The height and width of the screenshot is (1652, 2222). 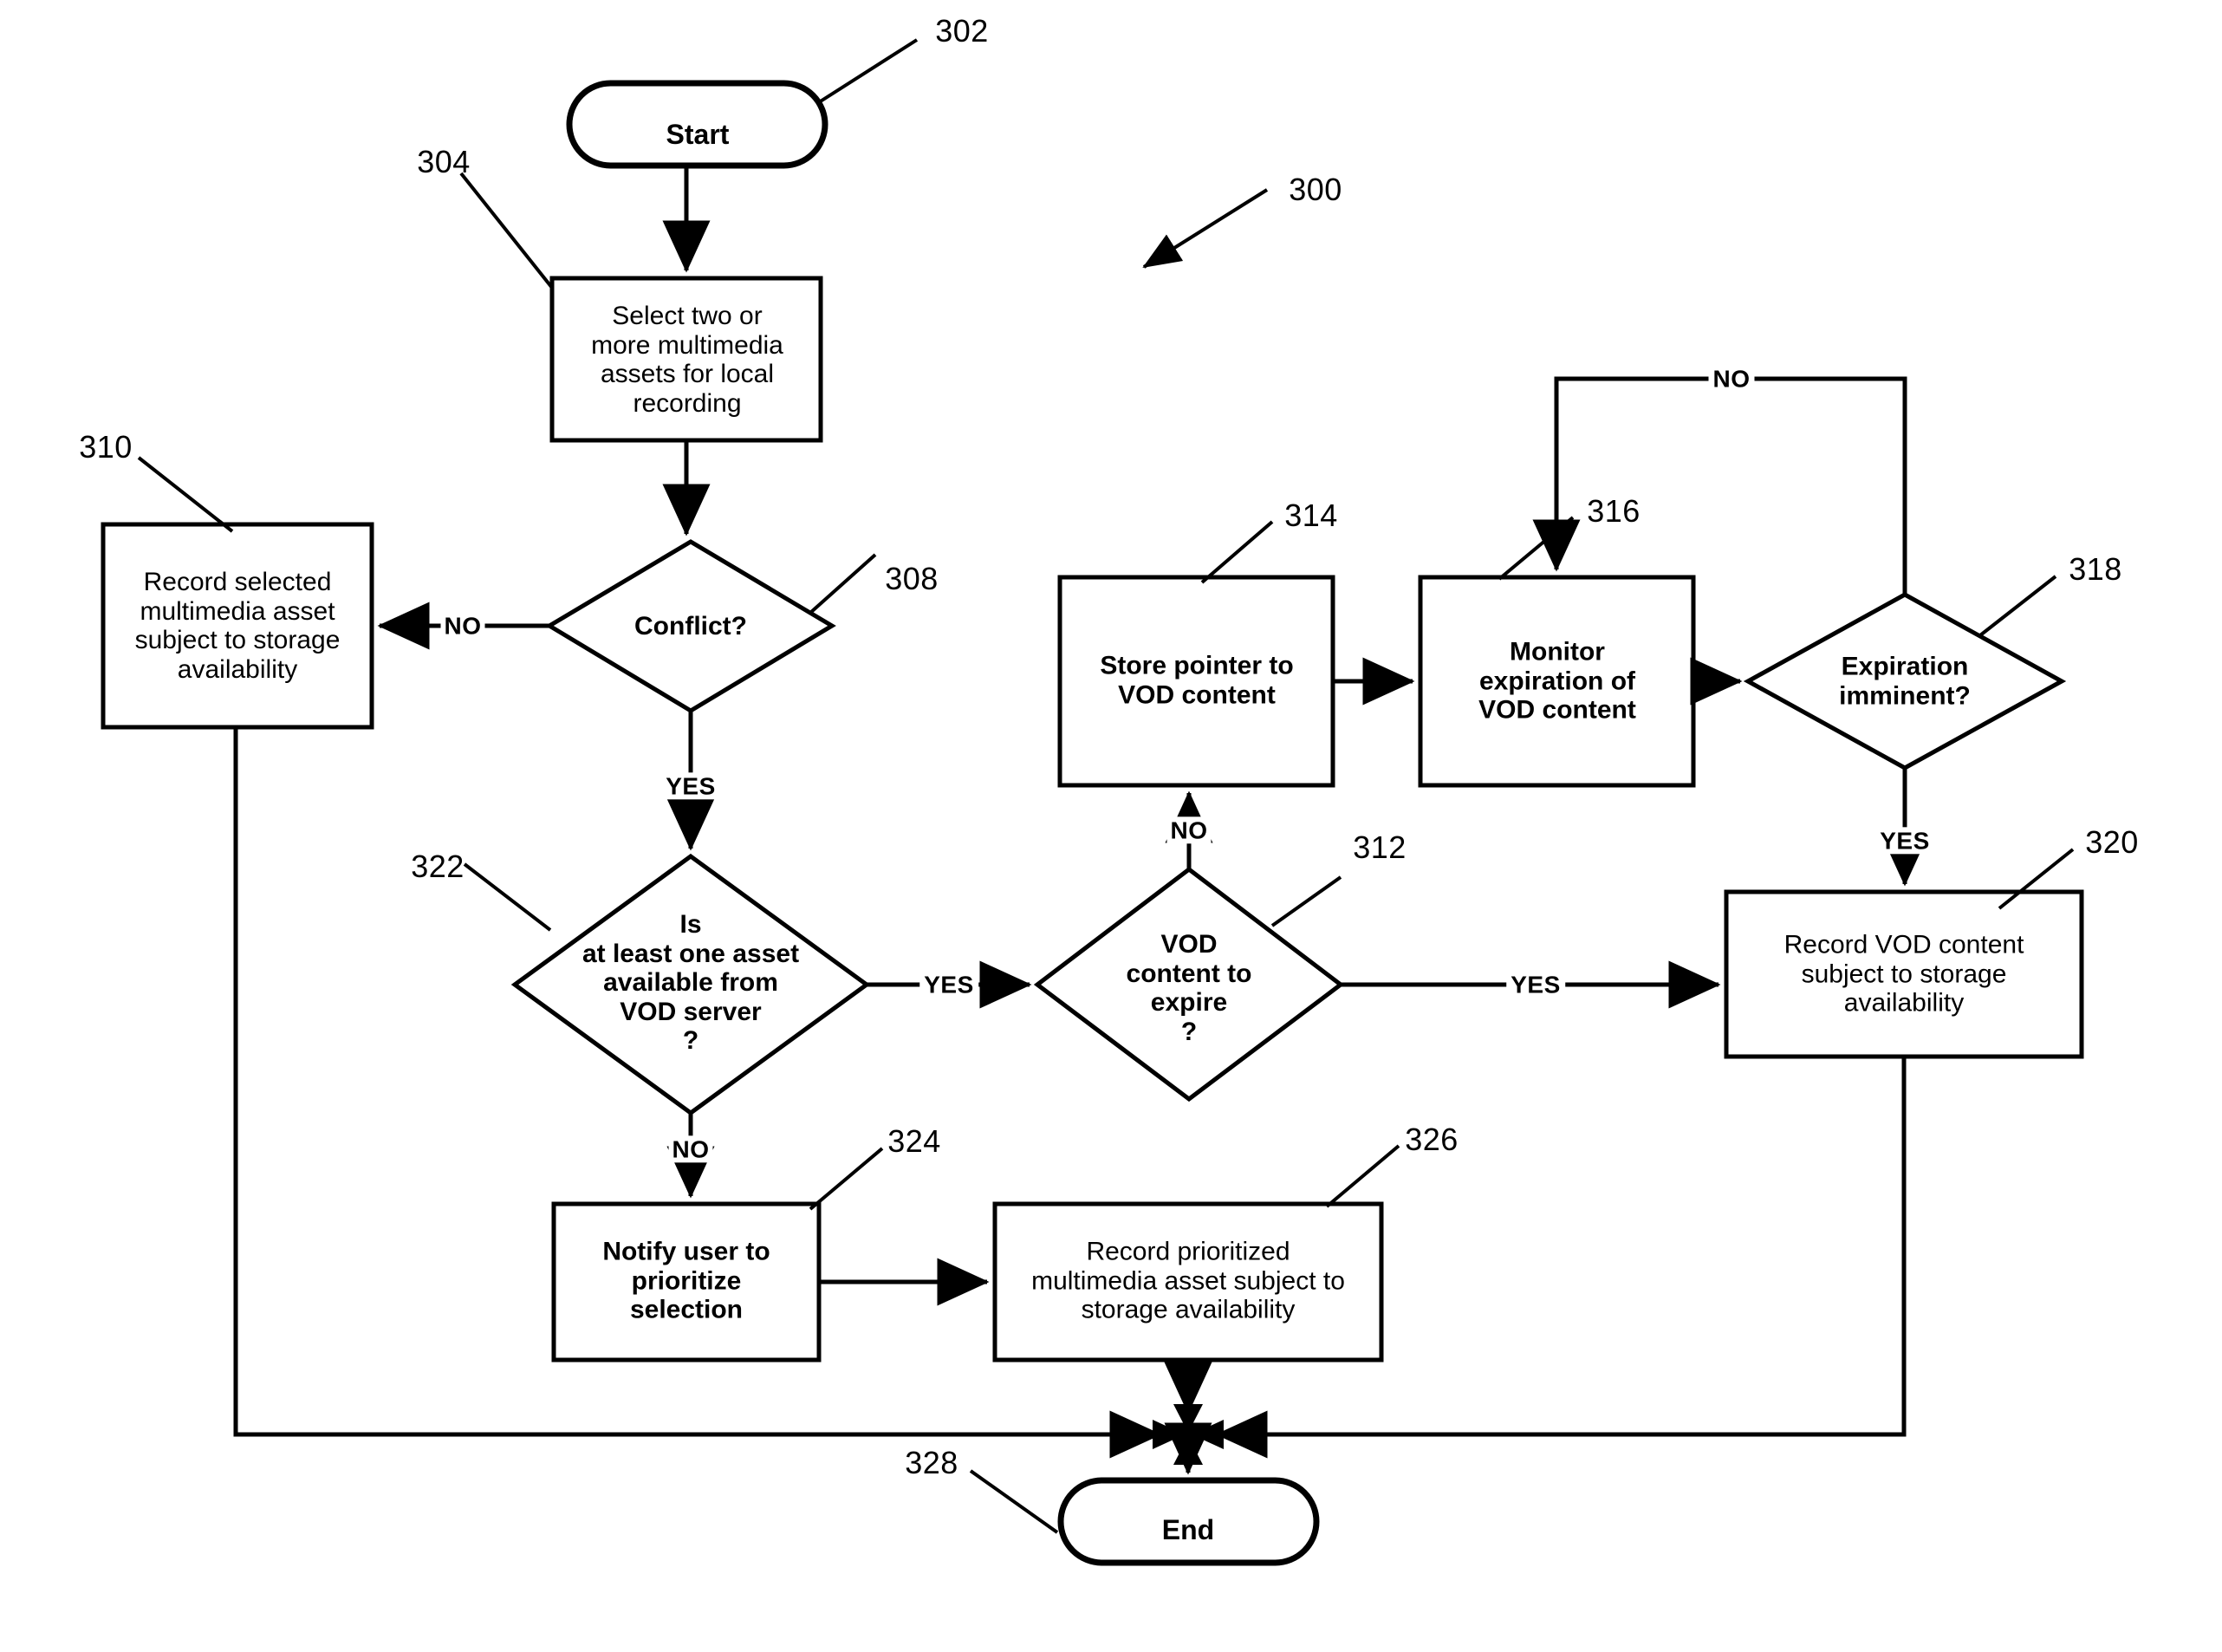 What do you see at coordinates (1188, 1418) in the screenshot?
I see `merge-arrow-from-top` at bounding box center [1188, 1418].